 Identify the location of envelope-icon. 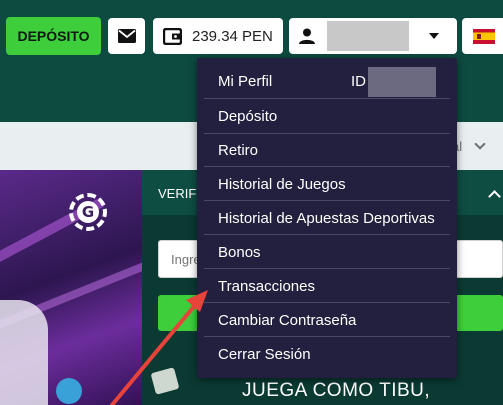
(126, 36).